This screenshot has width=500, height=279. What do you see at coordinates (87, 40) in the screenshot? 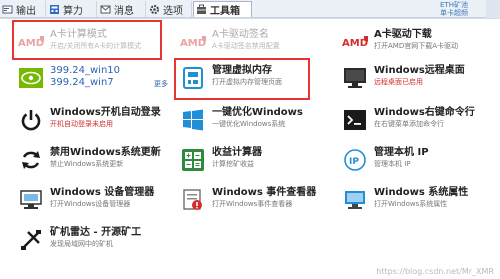
I see `highlight-box-amd-mode` at bounding box center [87, 40].